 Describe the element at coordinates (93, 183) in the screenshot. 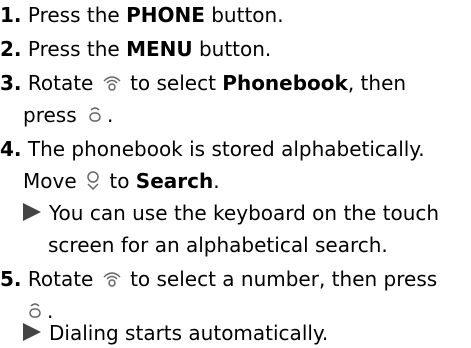

I see `move-down-icon` at that location.